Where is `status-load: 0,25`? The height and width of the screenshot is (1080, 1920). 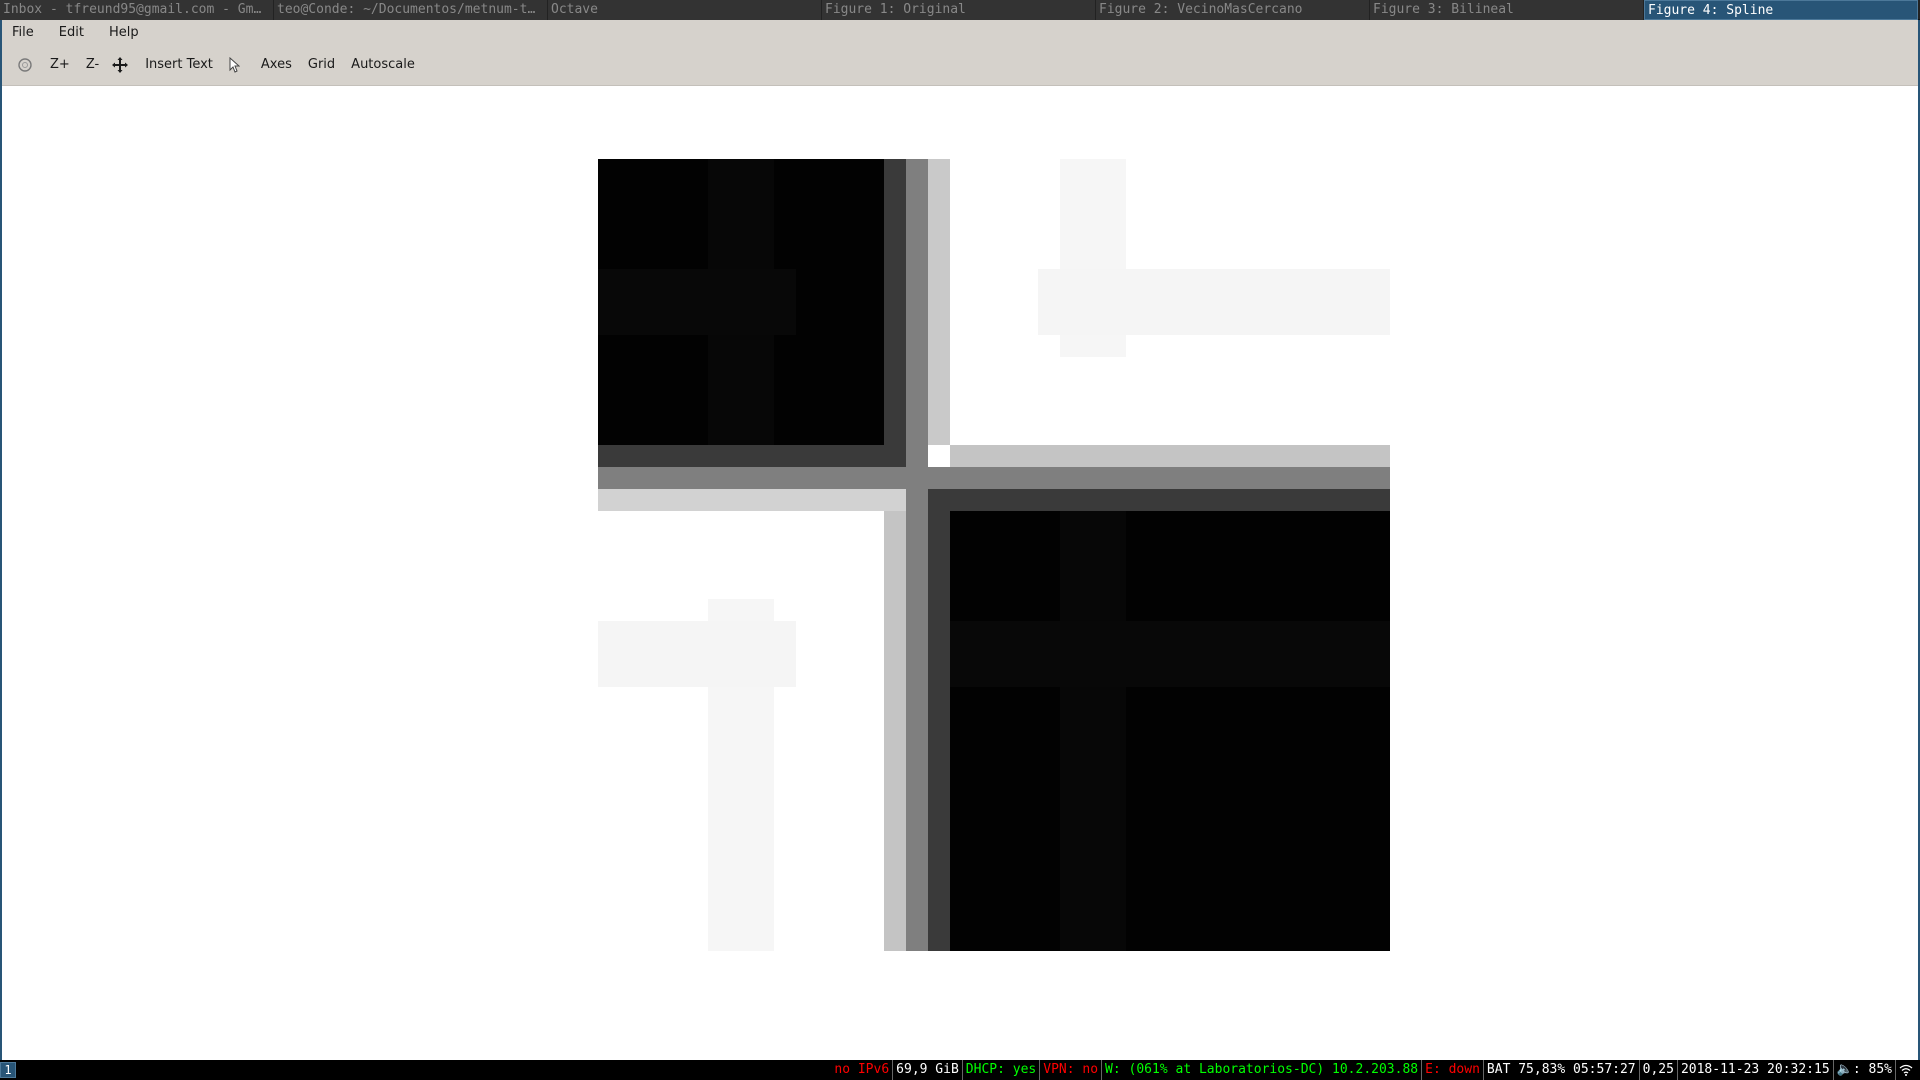
status-load: 0,25 is located at coordinates (1657, 1070).